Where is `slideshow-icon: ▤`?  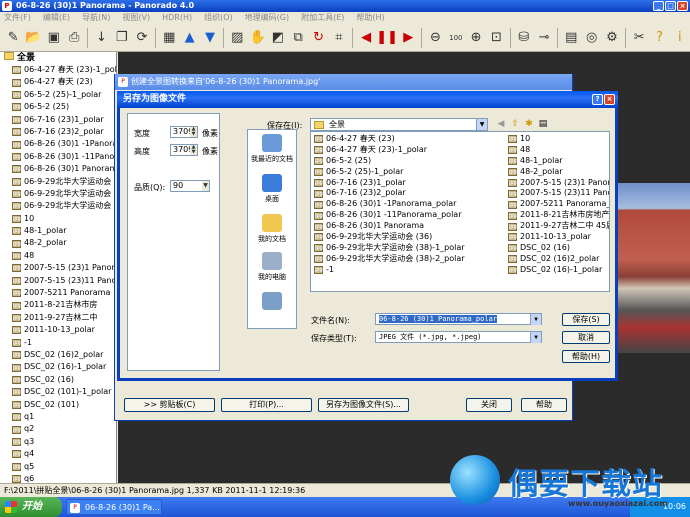 slideshow-icon: ▤ is located at coordinates (571, 38).